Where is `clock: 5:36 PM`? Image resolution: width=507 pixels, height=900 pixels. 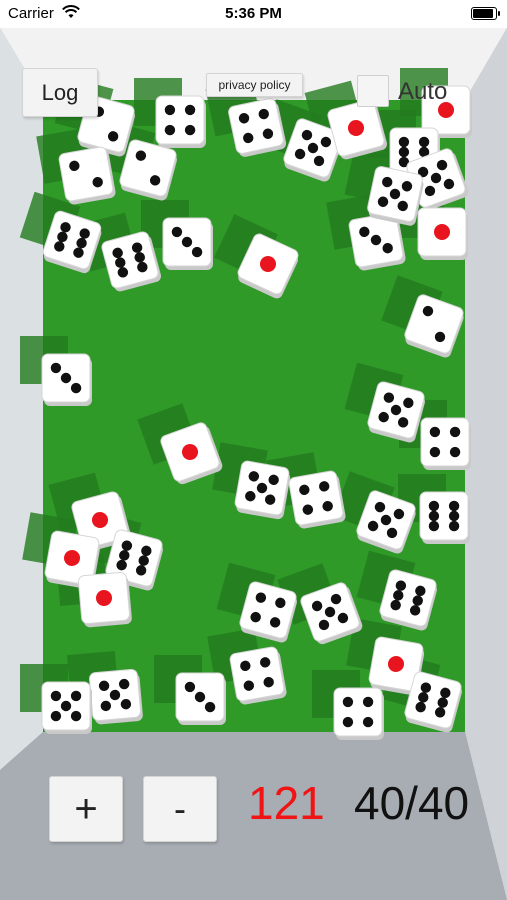
clock: 5:36 PM is located at coordinates (253, 13).